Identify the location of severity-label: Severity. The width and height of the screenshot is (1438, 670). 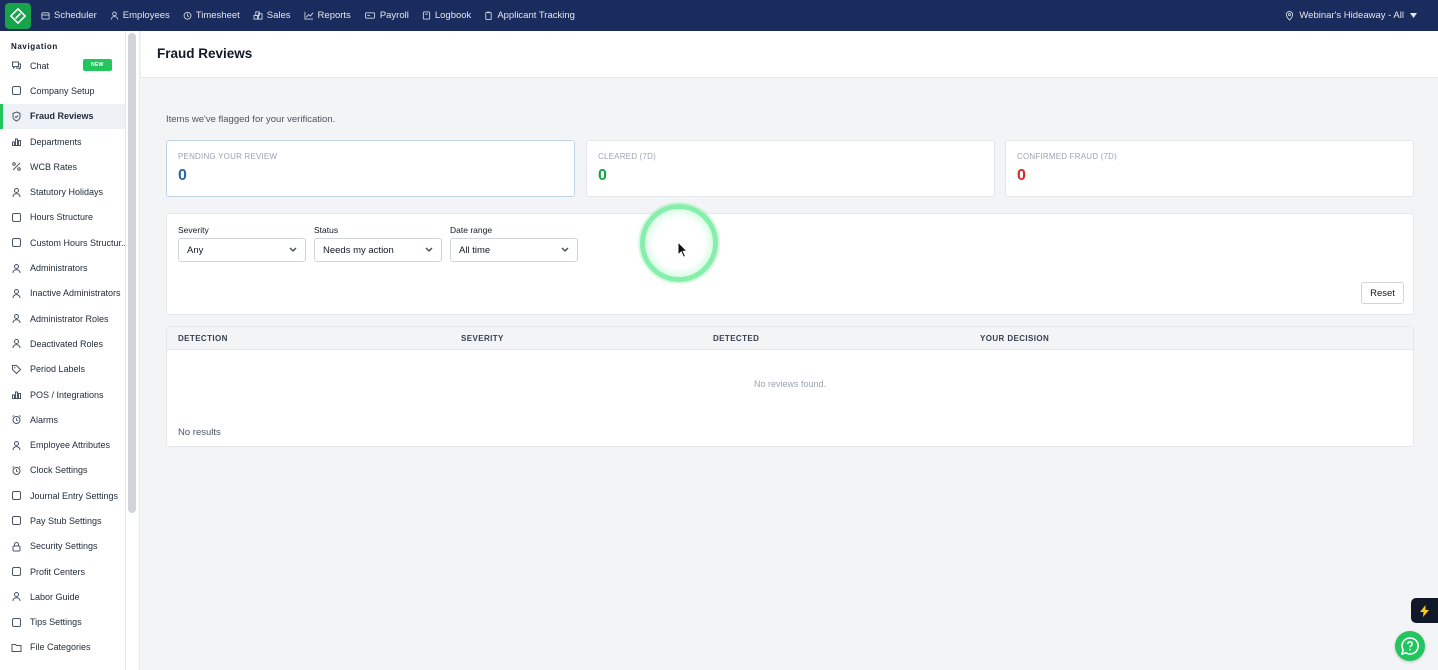
(193, 230).